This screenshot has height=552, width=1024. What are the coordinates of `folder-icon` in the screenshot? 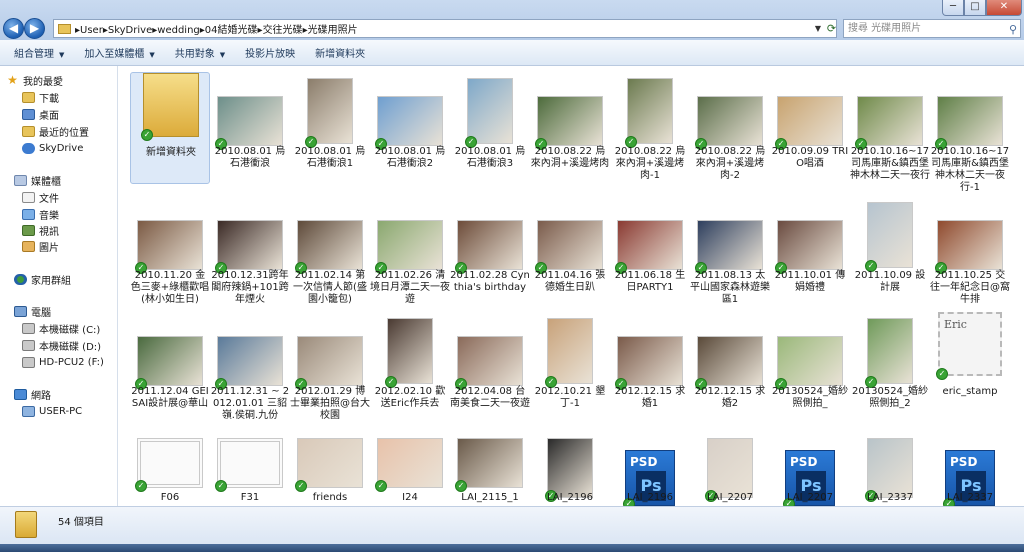 It's located at (26, 524).